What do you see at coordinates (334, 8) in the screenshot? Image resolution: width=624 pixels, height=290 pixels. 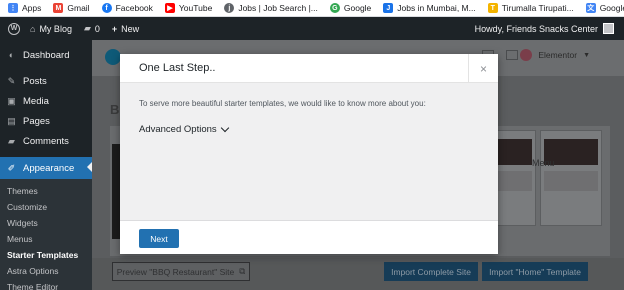 I see `google-icon: G` at bounding box center [334, 8].